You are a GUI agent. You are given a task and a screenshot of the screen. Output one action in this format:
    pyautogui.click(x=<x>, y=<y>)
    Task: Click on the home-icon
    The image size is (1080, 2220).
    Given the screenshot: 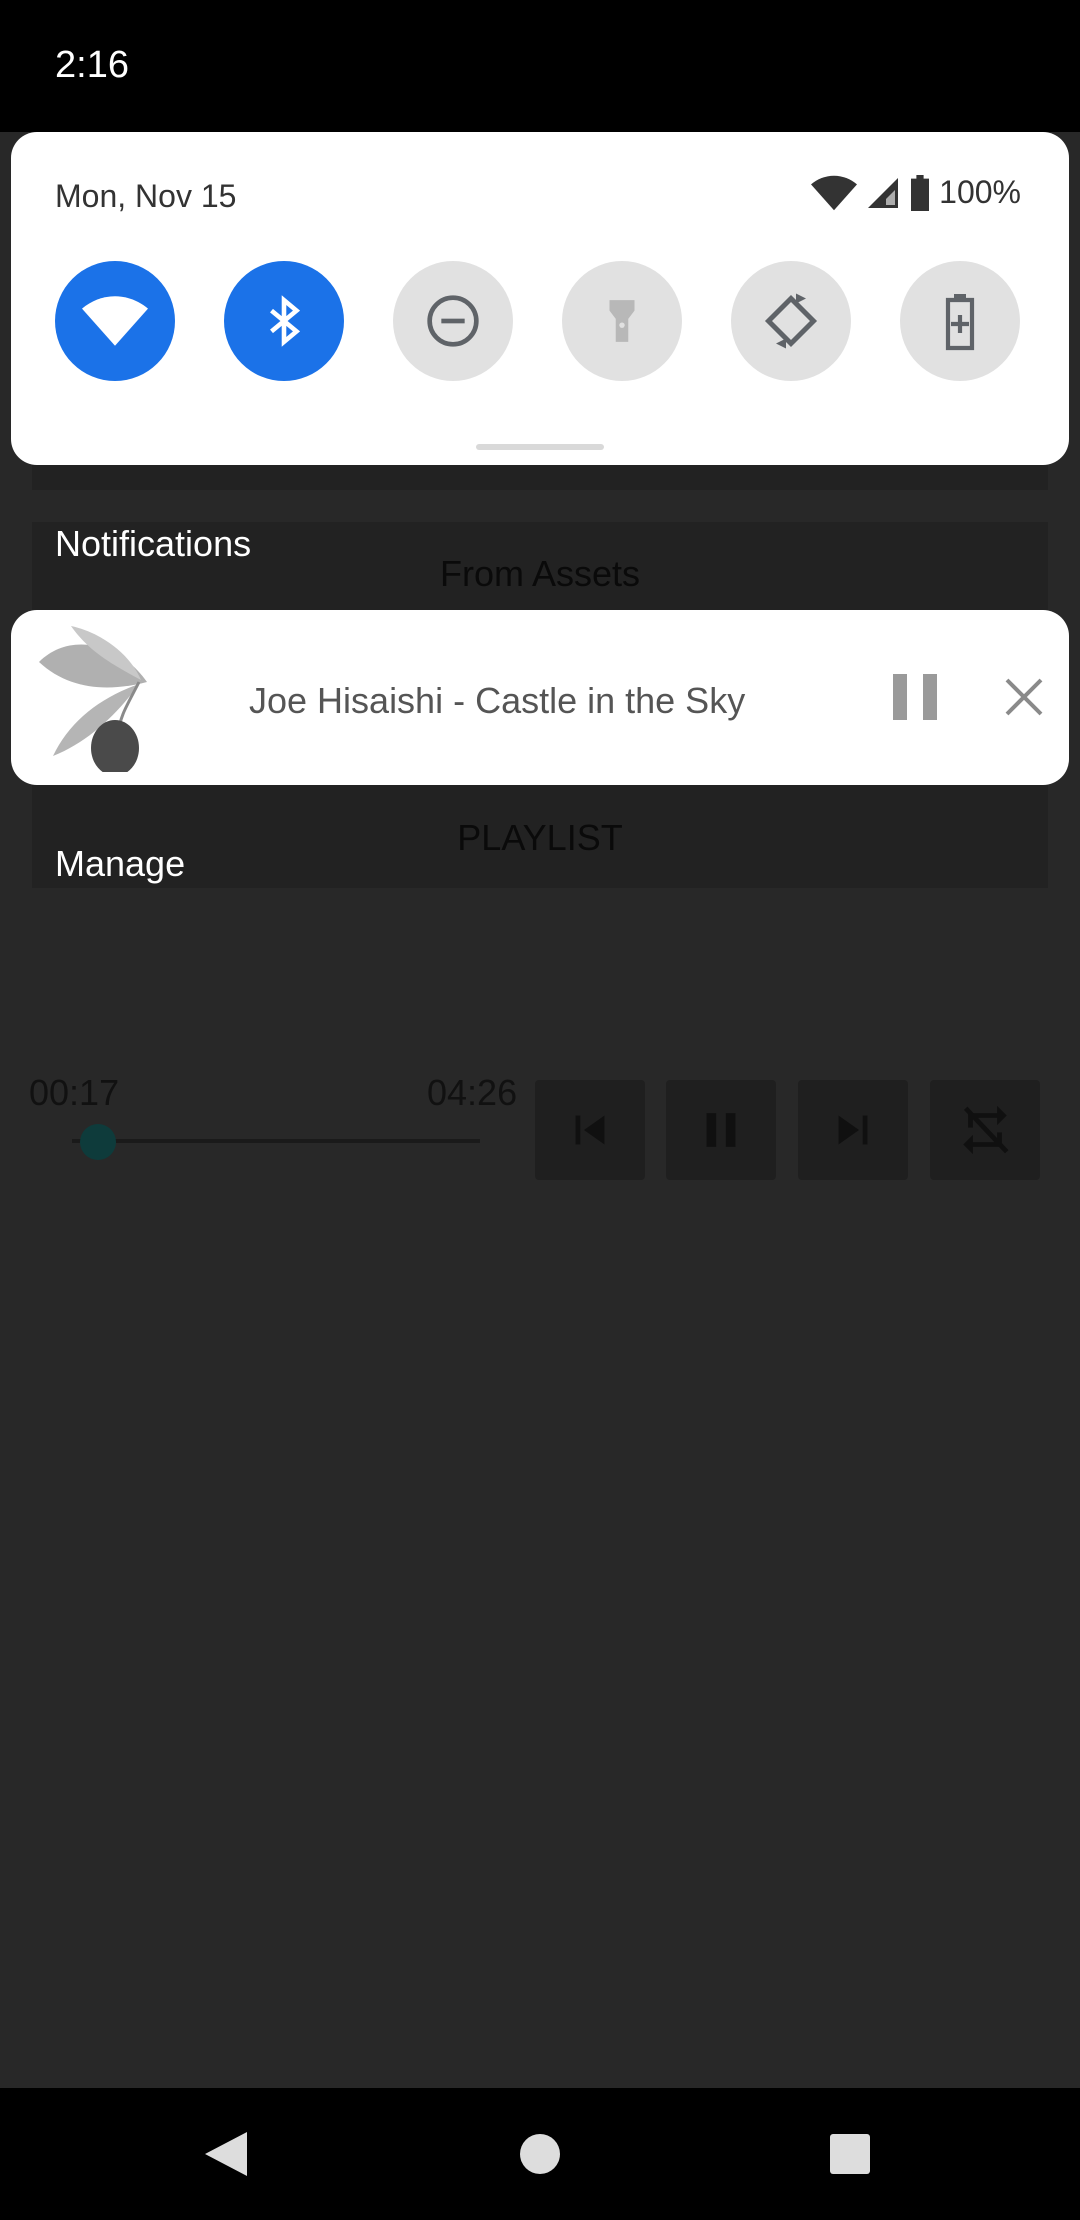 What is the action you would take?
    pyautogui.click(x=540, y=2154)
    